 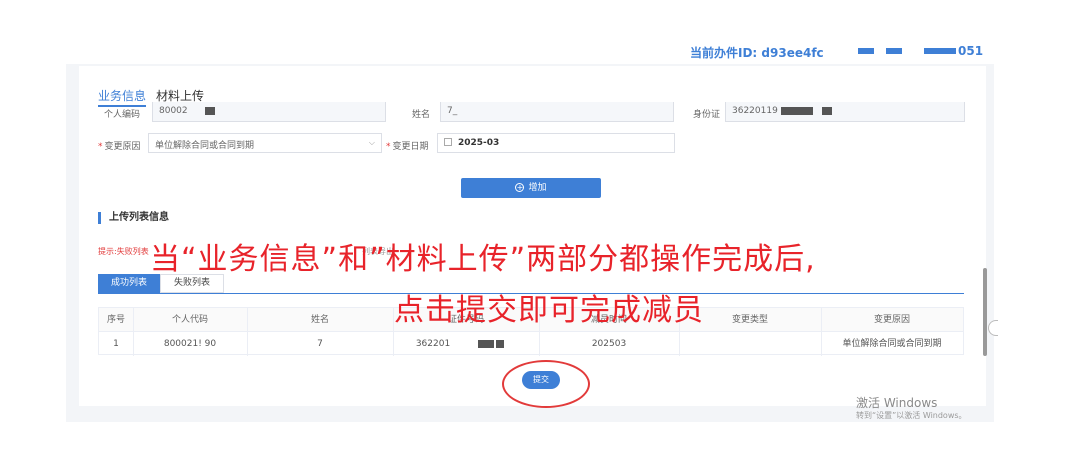 What do you see at coordinates (520, 187) in the screenshot?
I see `plus-circle-icon: +` at bounding box center [520, 187].